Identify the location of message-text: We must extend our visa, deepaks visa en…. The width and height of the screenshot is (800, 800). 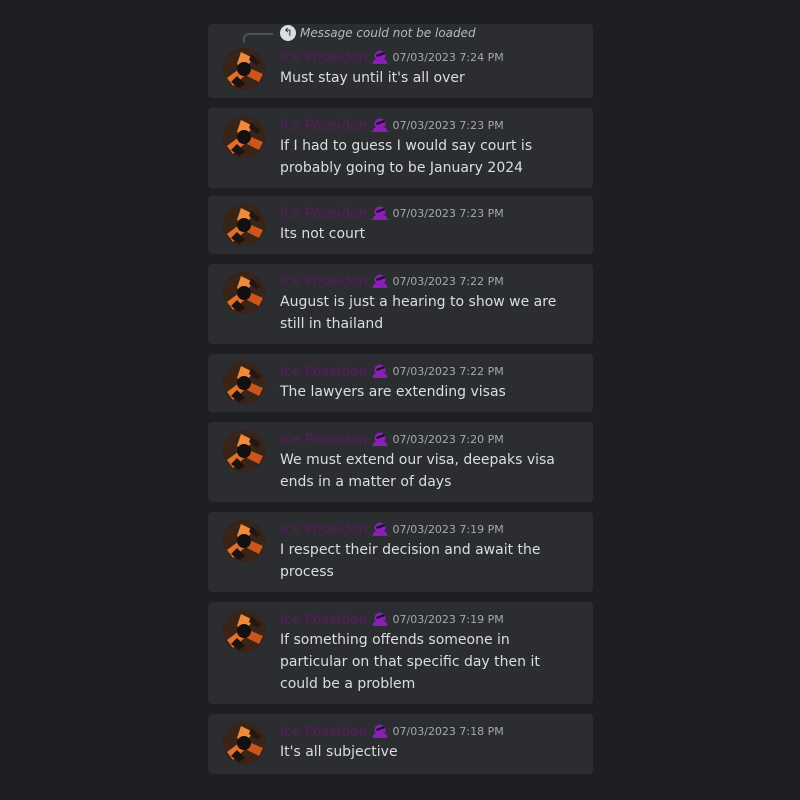
(417, 471).